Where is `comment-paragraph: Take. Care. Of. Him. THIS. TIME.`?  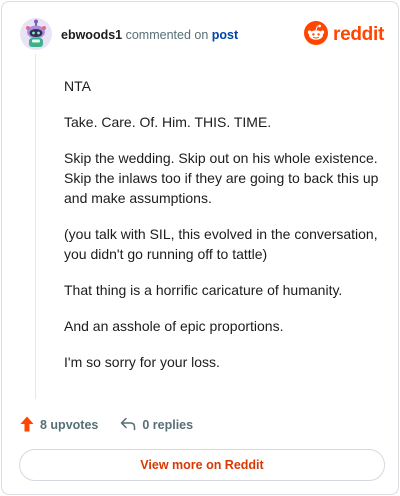 comment-paragraph: Take. Care. Of. Him. THIS. TIME. is located at coordinates (168, 122).